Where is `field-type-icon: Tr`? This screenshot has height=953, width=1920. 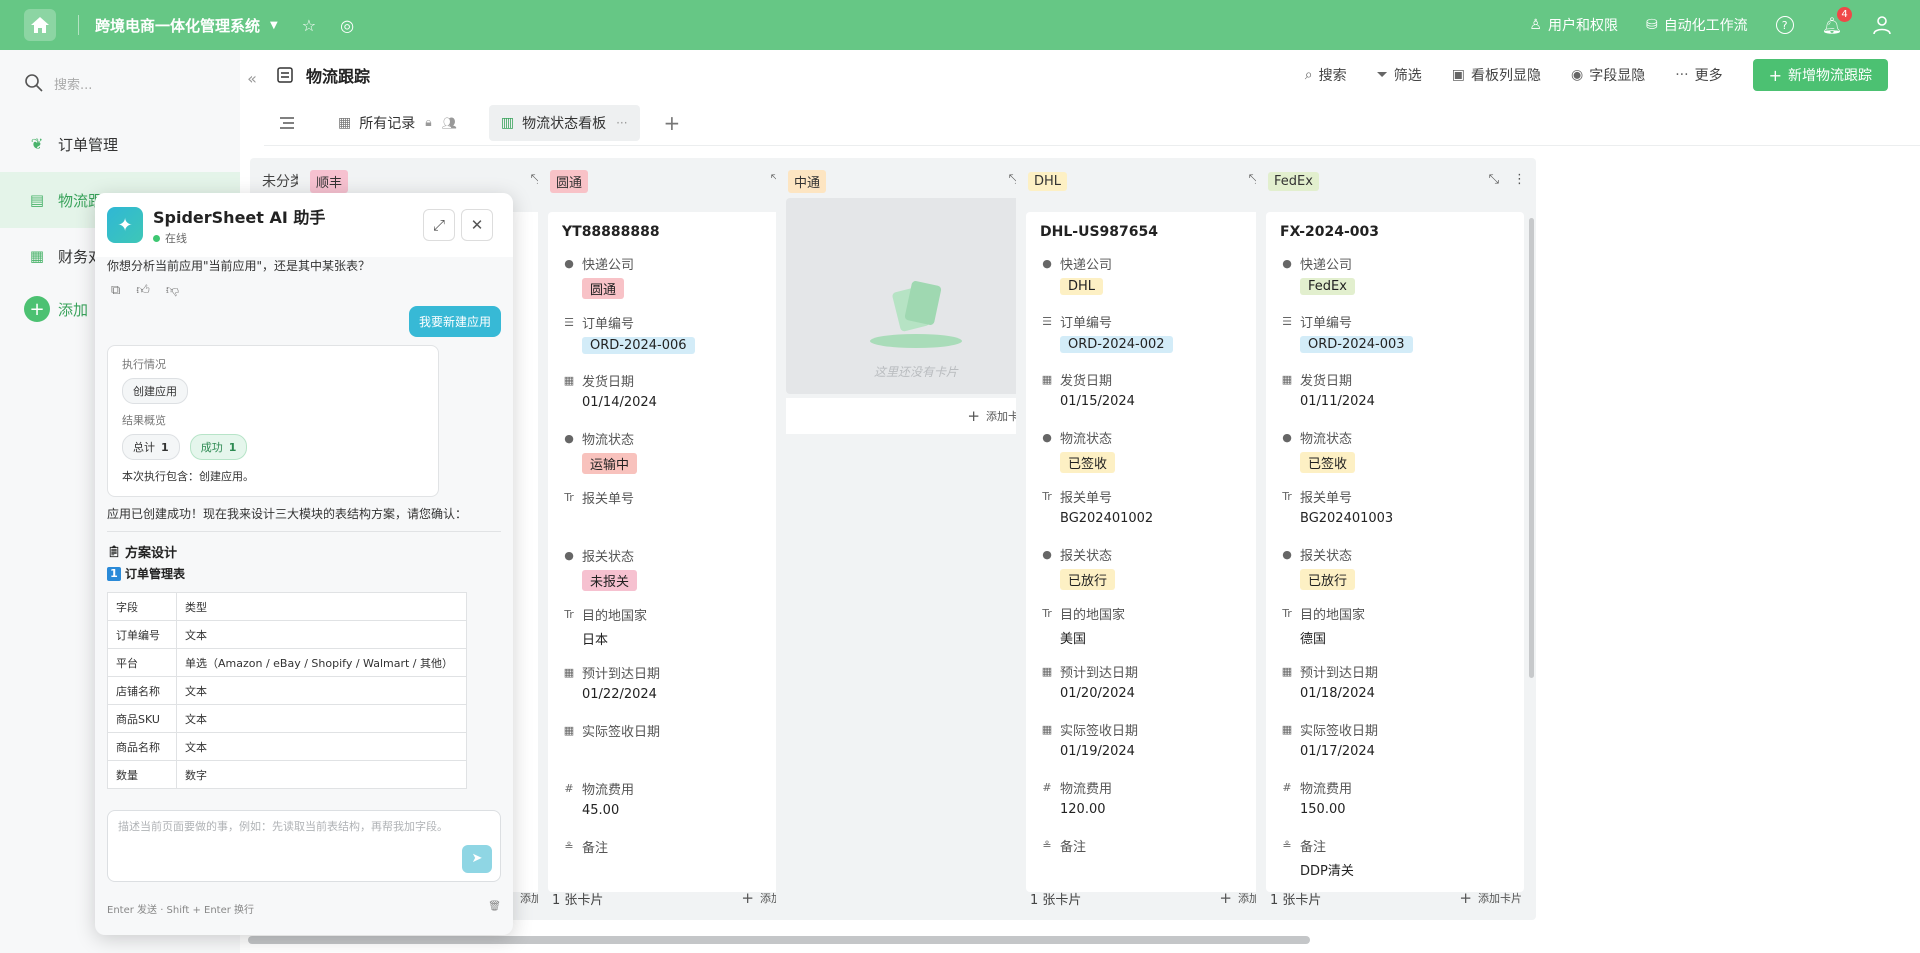 field-type-icon: Tr is located at coordinates (1287, 496).